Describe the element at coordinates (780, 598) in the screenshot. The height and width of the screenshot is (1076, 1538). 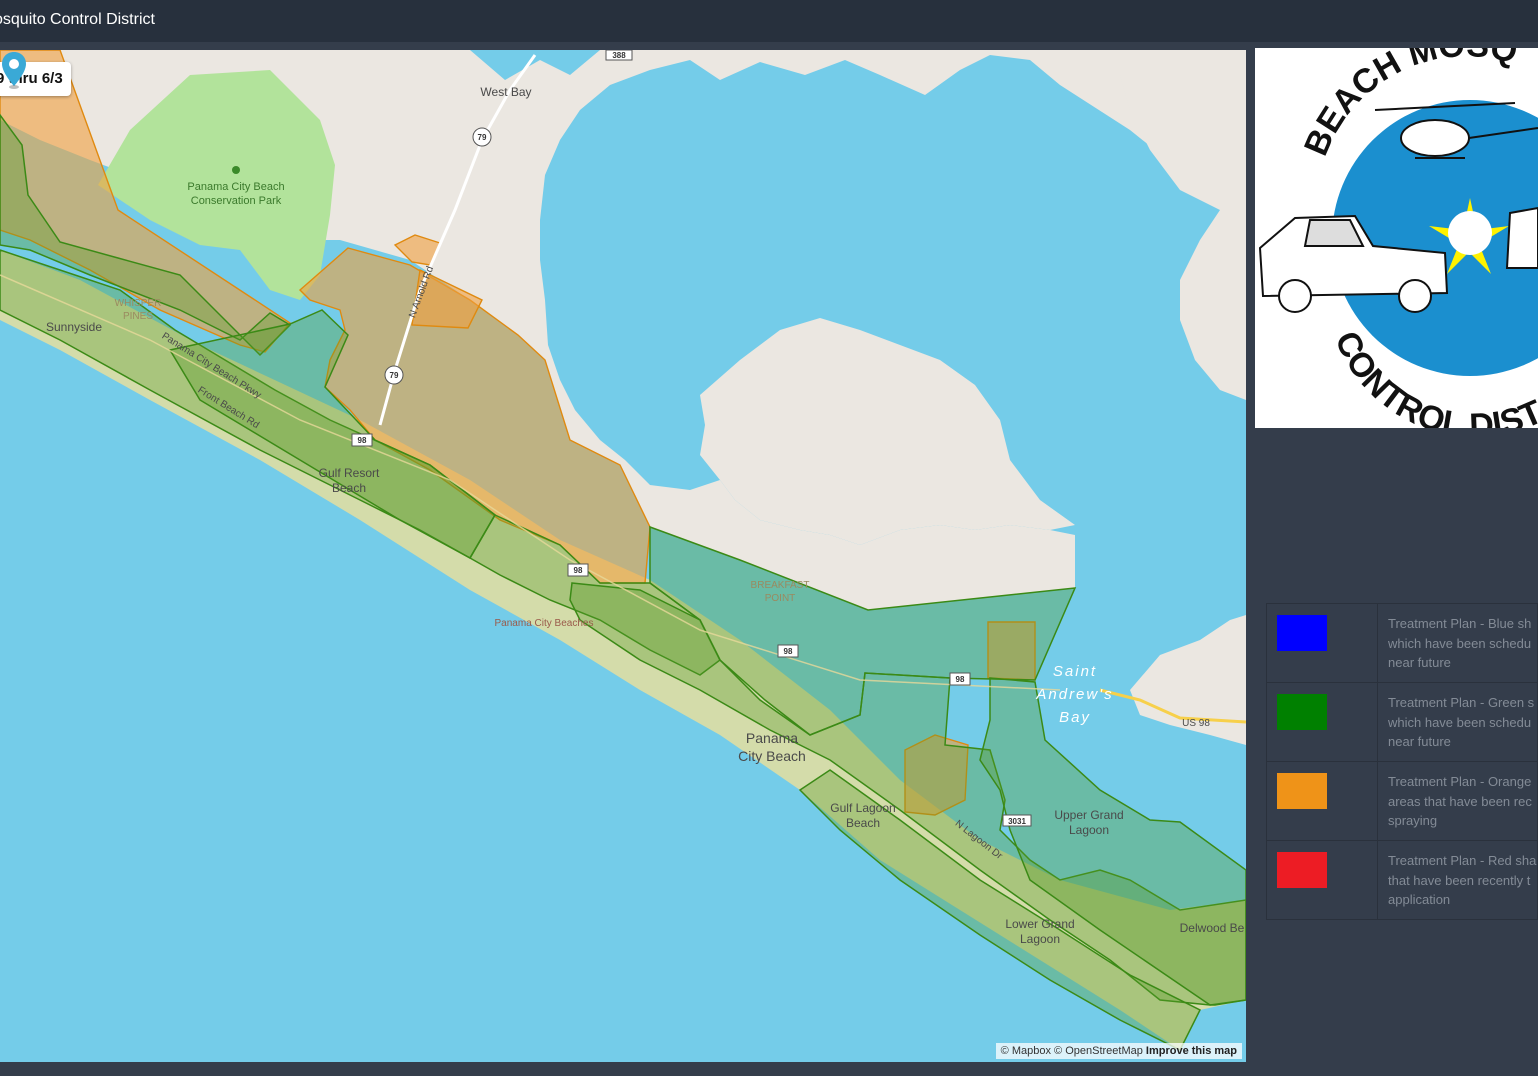
I see `label-breakfast-2: POINT` at that location.